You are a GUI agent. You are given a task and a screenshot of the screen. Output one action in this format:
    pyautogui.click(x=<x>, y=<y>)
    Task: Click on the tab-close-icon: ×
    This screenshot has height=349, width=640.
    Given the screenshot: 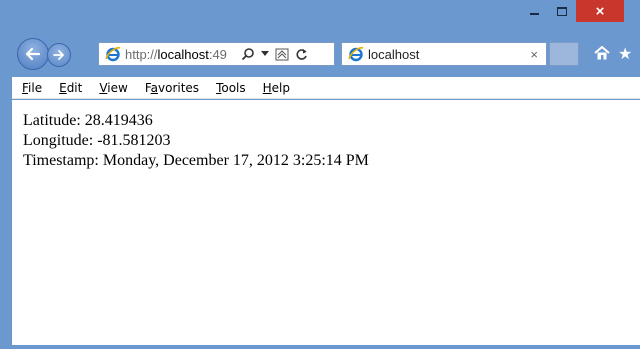 What is the action you would take?
    pyautogui.click(x=534, y=54)
    